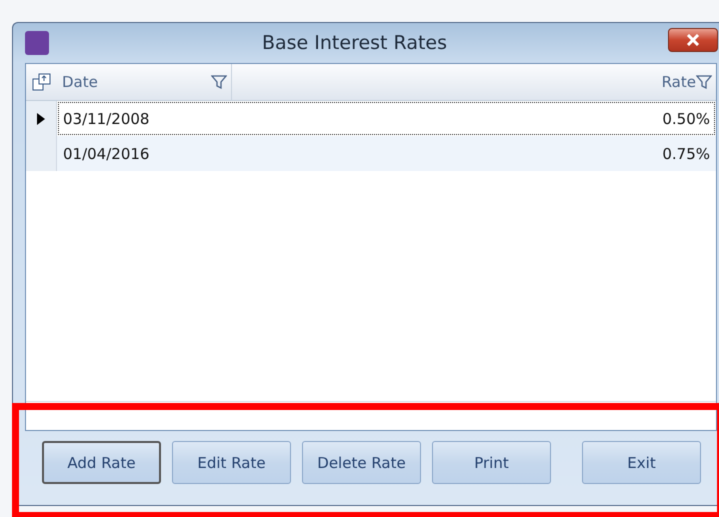 The height and width of the screenshot is (517, 719). What do you see at coordinates (679, 82) in the screenshot?
I see `column-header: Rate` at bounding box center [679, 82].